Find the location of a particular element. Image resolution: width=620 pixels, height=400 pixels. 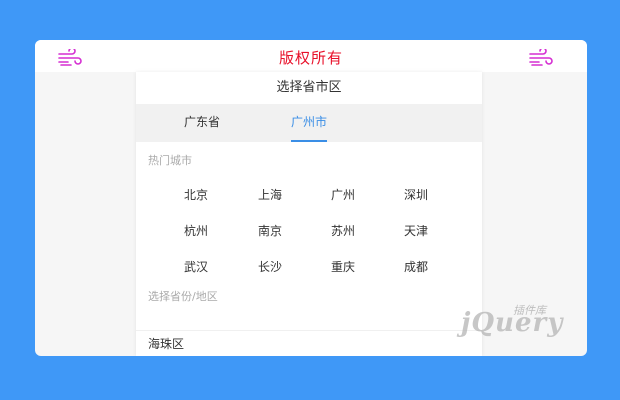

picker-heading: 选择省市区 is located at coordinates (309, 87).